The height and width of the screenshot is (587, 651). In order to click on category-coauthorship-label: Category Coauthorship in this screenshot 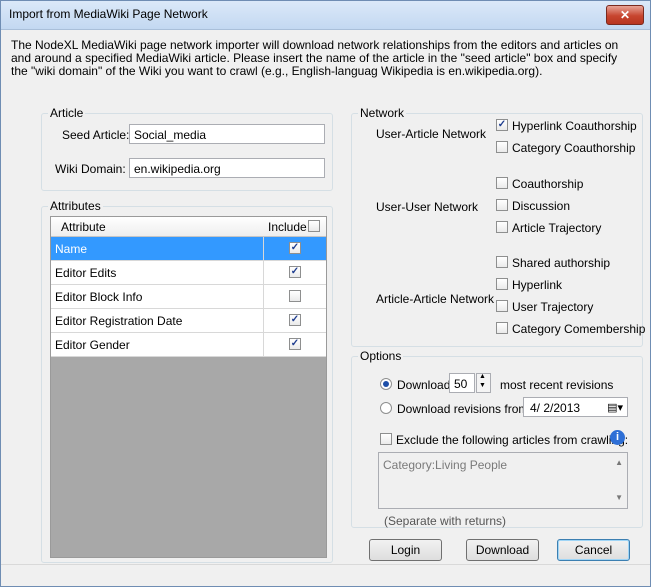, I will do `click(573, 148)`.